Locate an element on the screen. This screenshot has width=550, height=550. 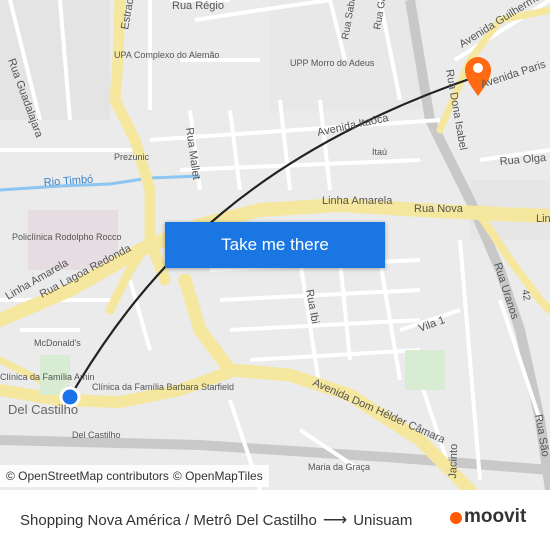
moovit-logo-icon is located at coordinates (456, 518).